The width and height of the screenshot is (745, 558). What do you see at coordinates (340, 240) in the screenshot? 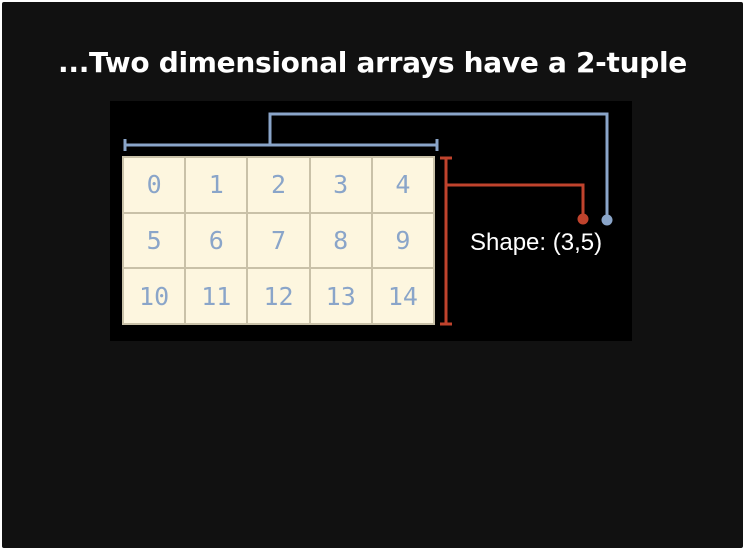
I see `array-cell: 8` at bounding box center [340, 240].